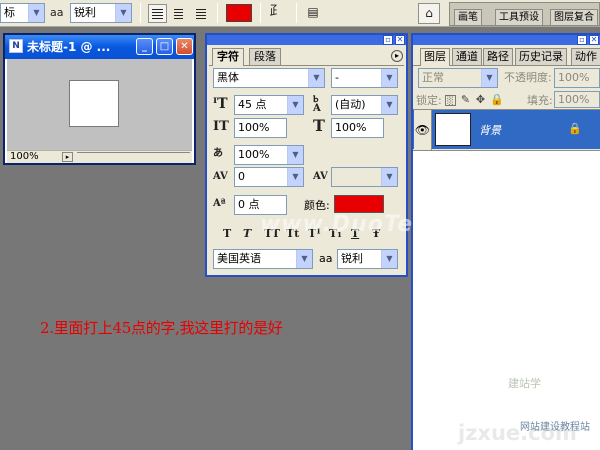 This screenshot has height=450, width=600. Describe the element at coordinates (133, 157) in the screenshot. I see `horizontal-scrollbar` at that location.